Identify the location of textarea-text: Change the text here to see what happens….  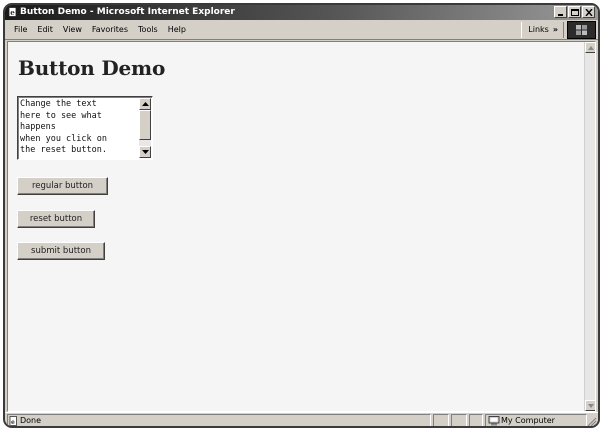
(79, 129).